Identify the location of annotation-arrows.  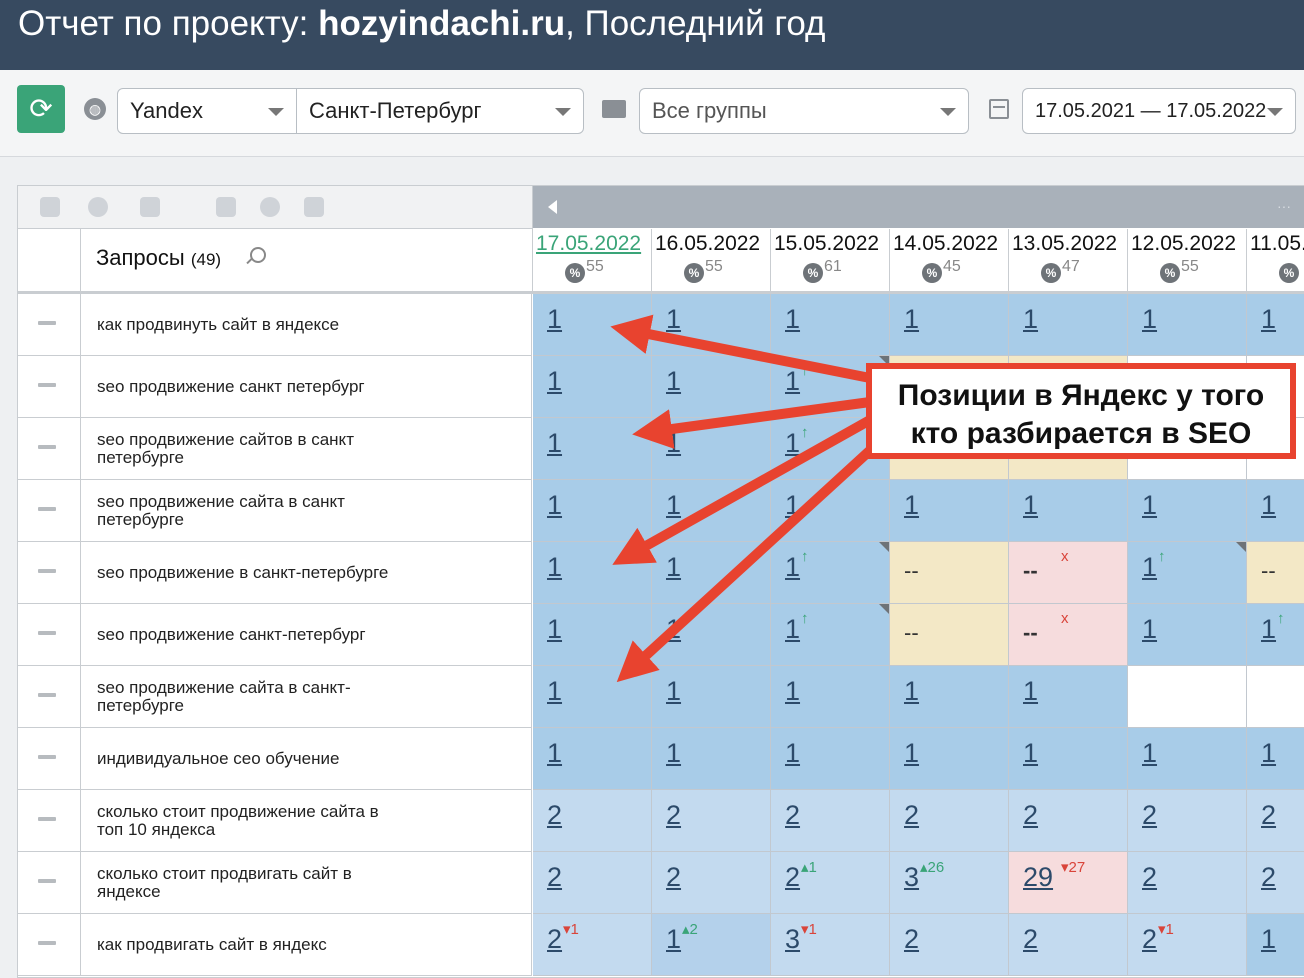
(745, 498).